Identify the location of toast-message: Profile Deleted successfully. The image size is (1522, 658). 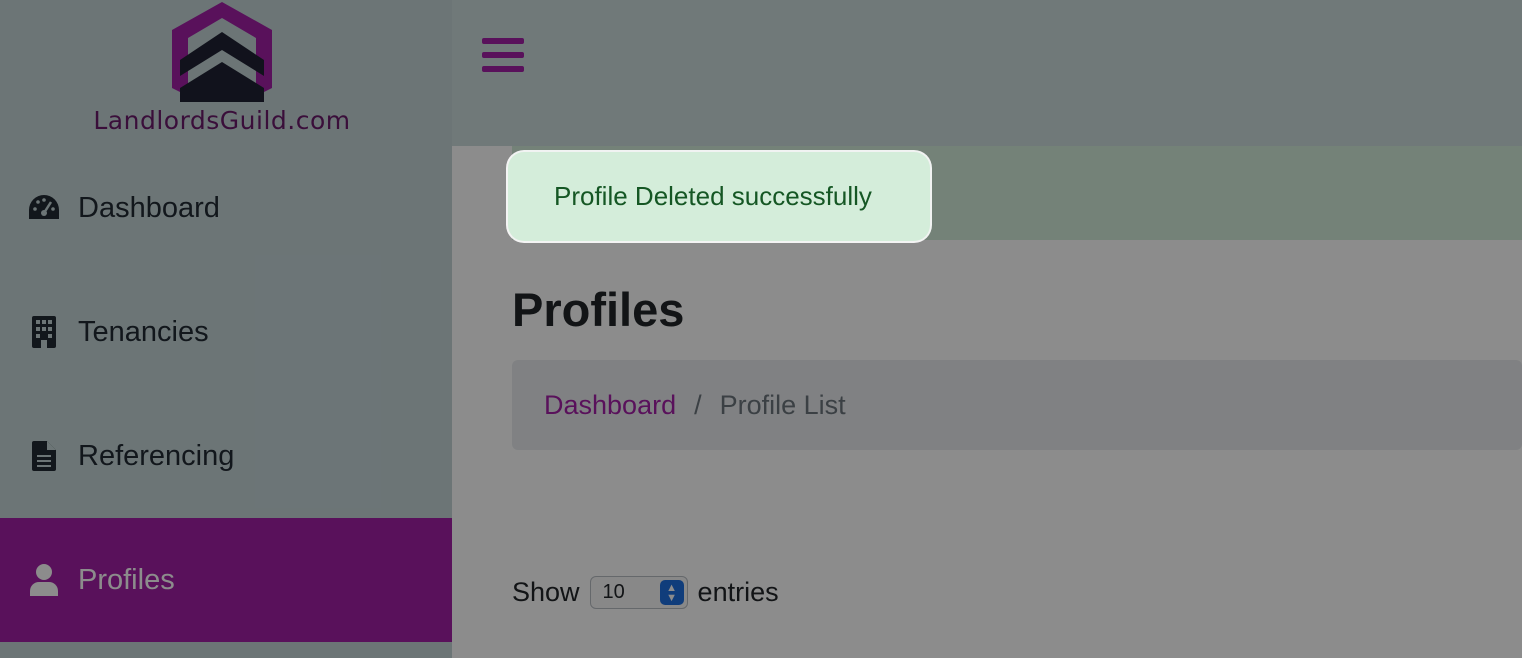
(713, 196).